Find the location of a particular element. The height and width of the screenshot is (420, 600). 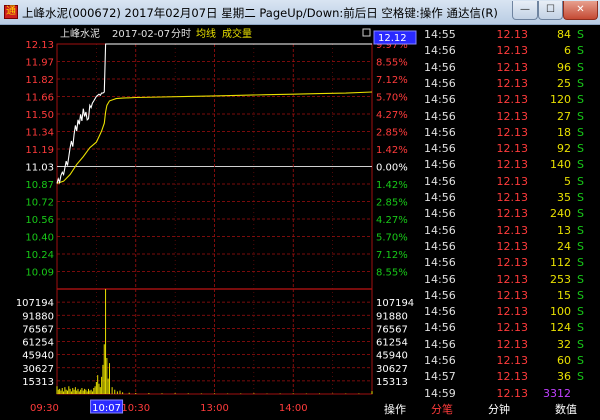

tape-volume: 124 is located at coordinates (560, 328).